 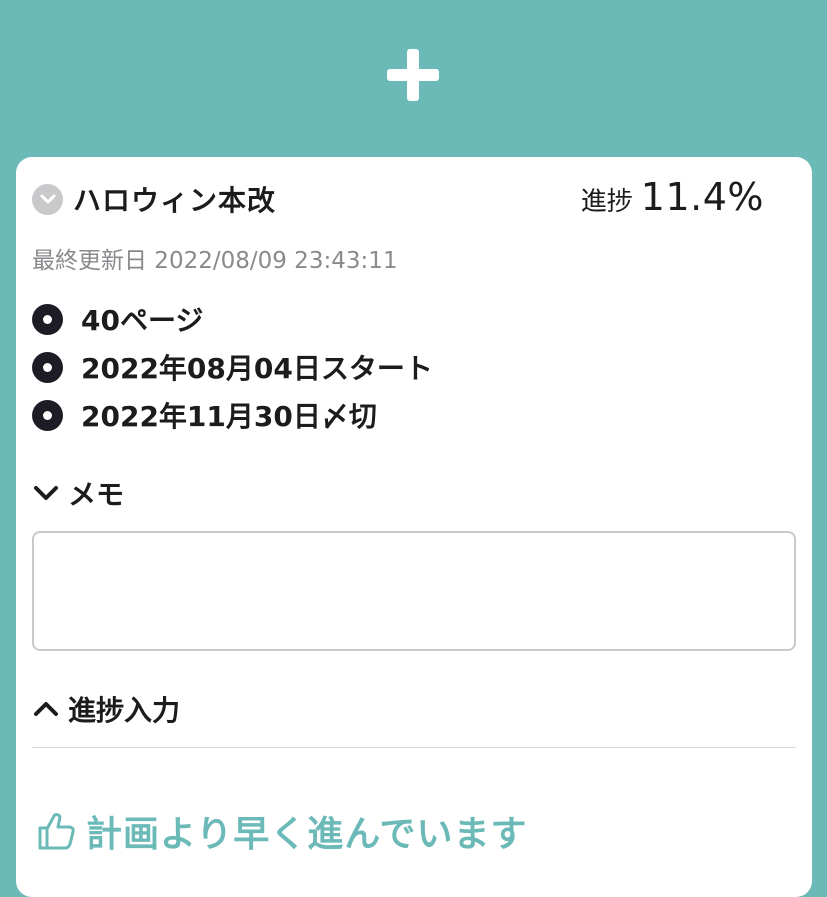 I want to click on detail-item: 2022年11月30日〆切, so click(x=232, y=415).